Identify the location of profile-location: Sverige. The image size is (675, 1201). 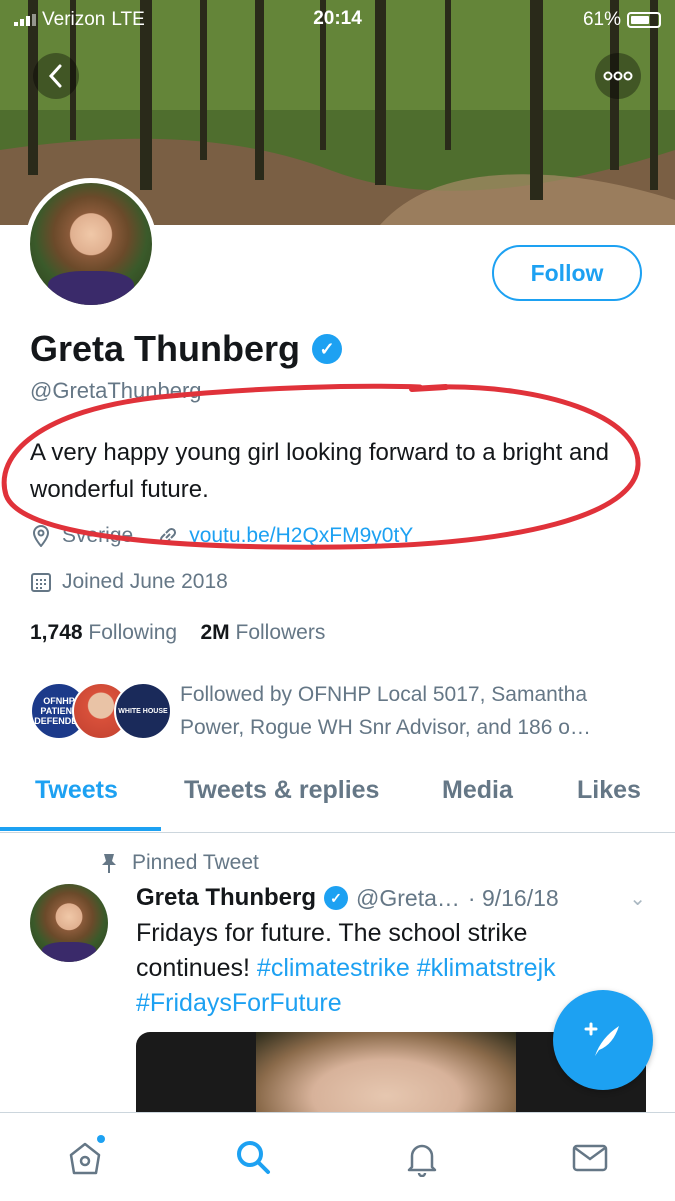
(98, 535).